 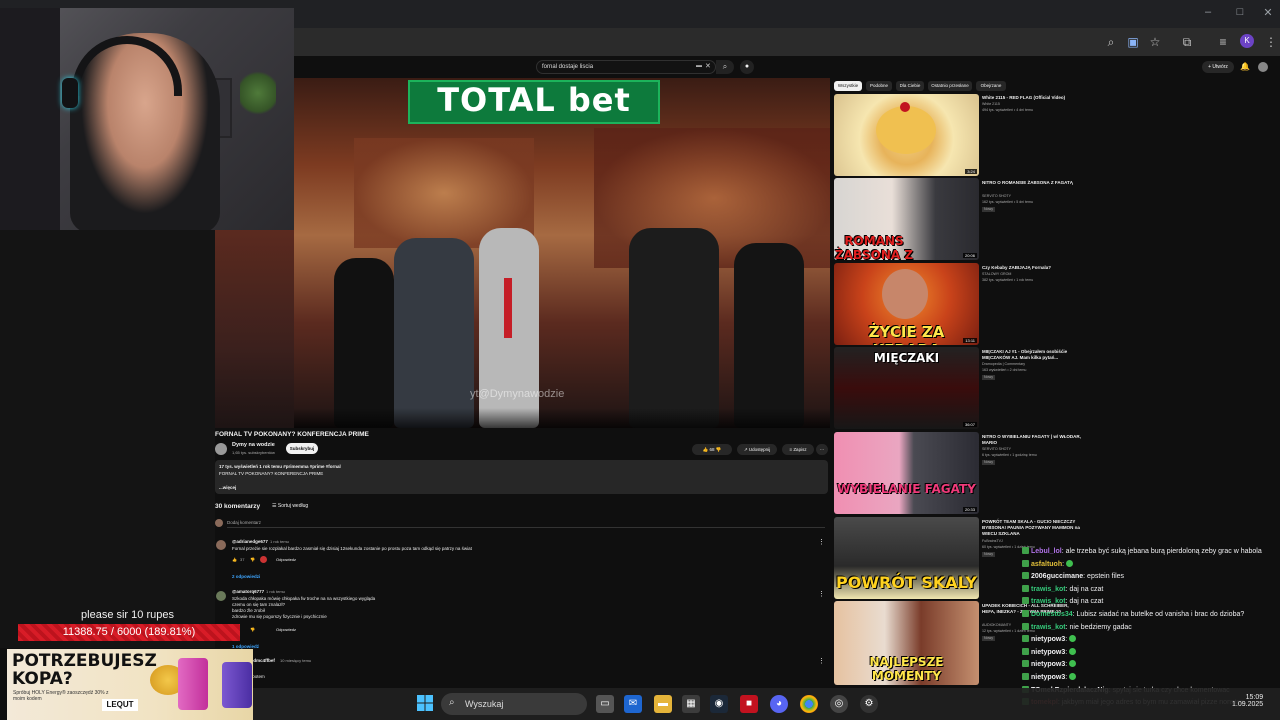 I want to click on chip-watched: Obejrzane, so click(x=991, y=86).